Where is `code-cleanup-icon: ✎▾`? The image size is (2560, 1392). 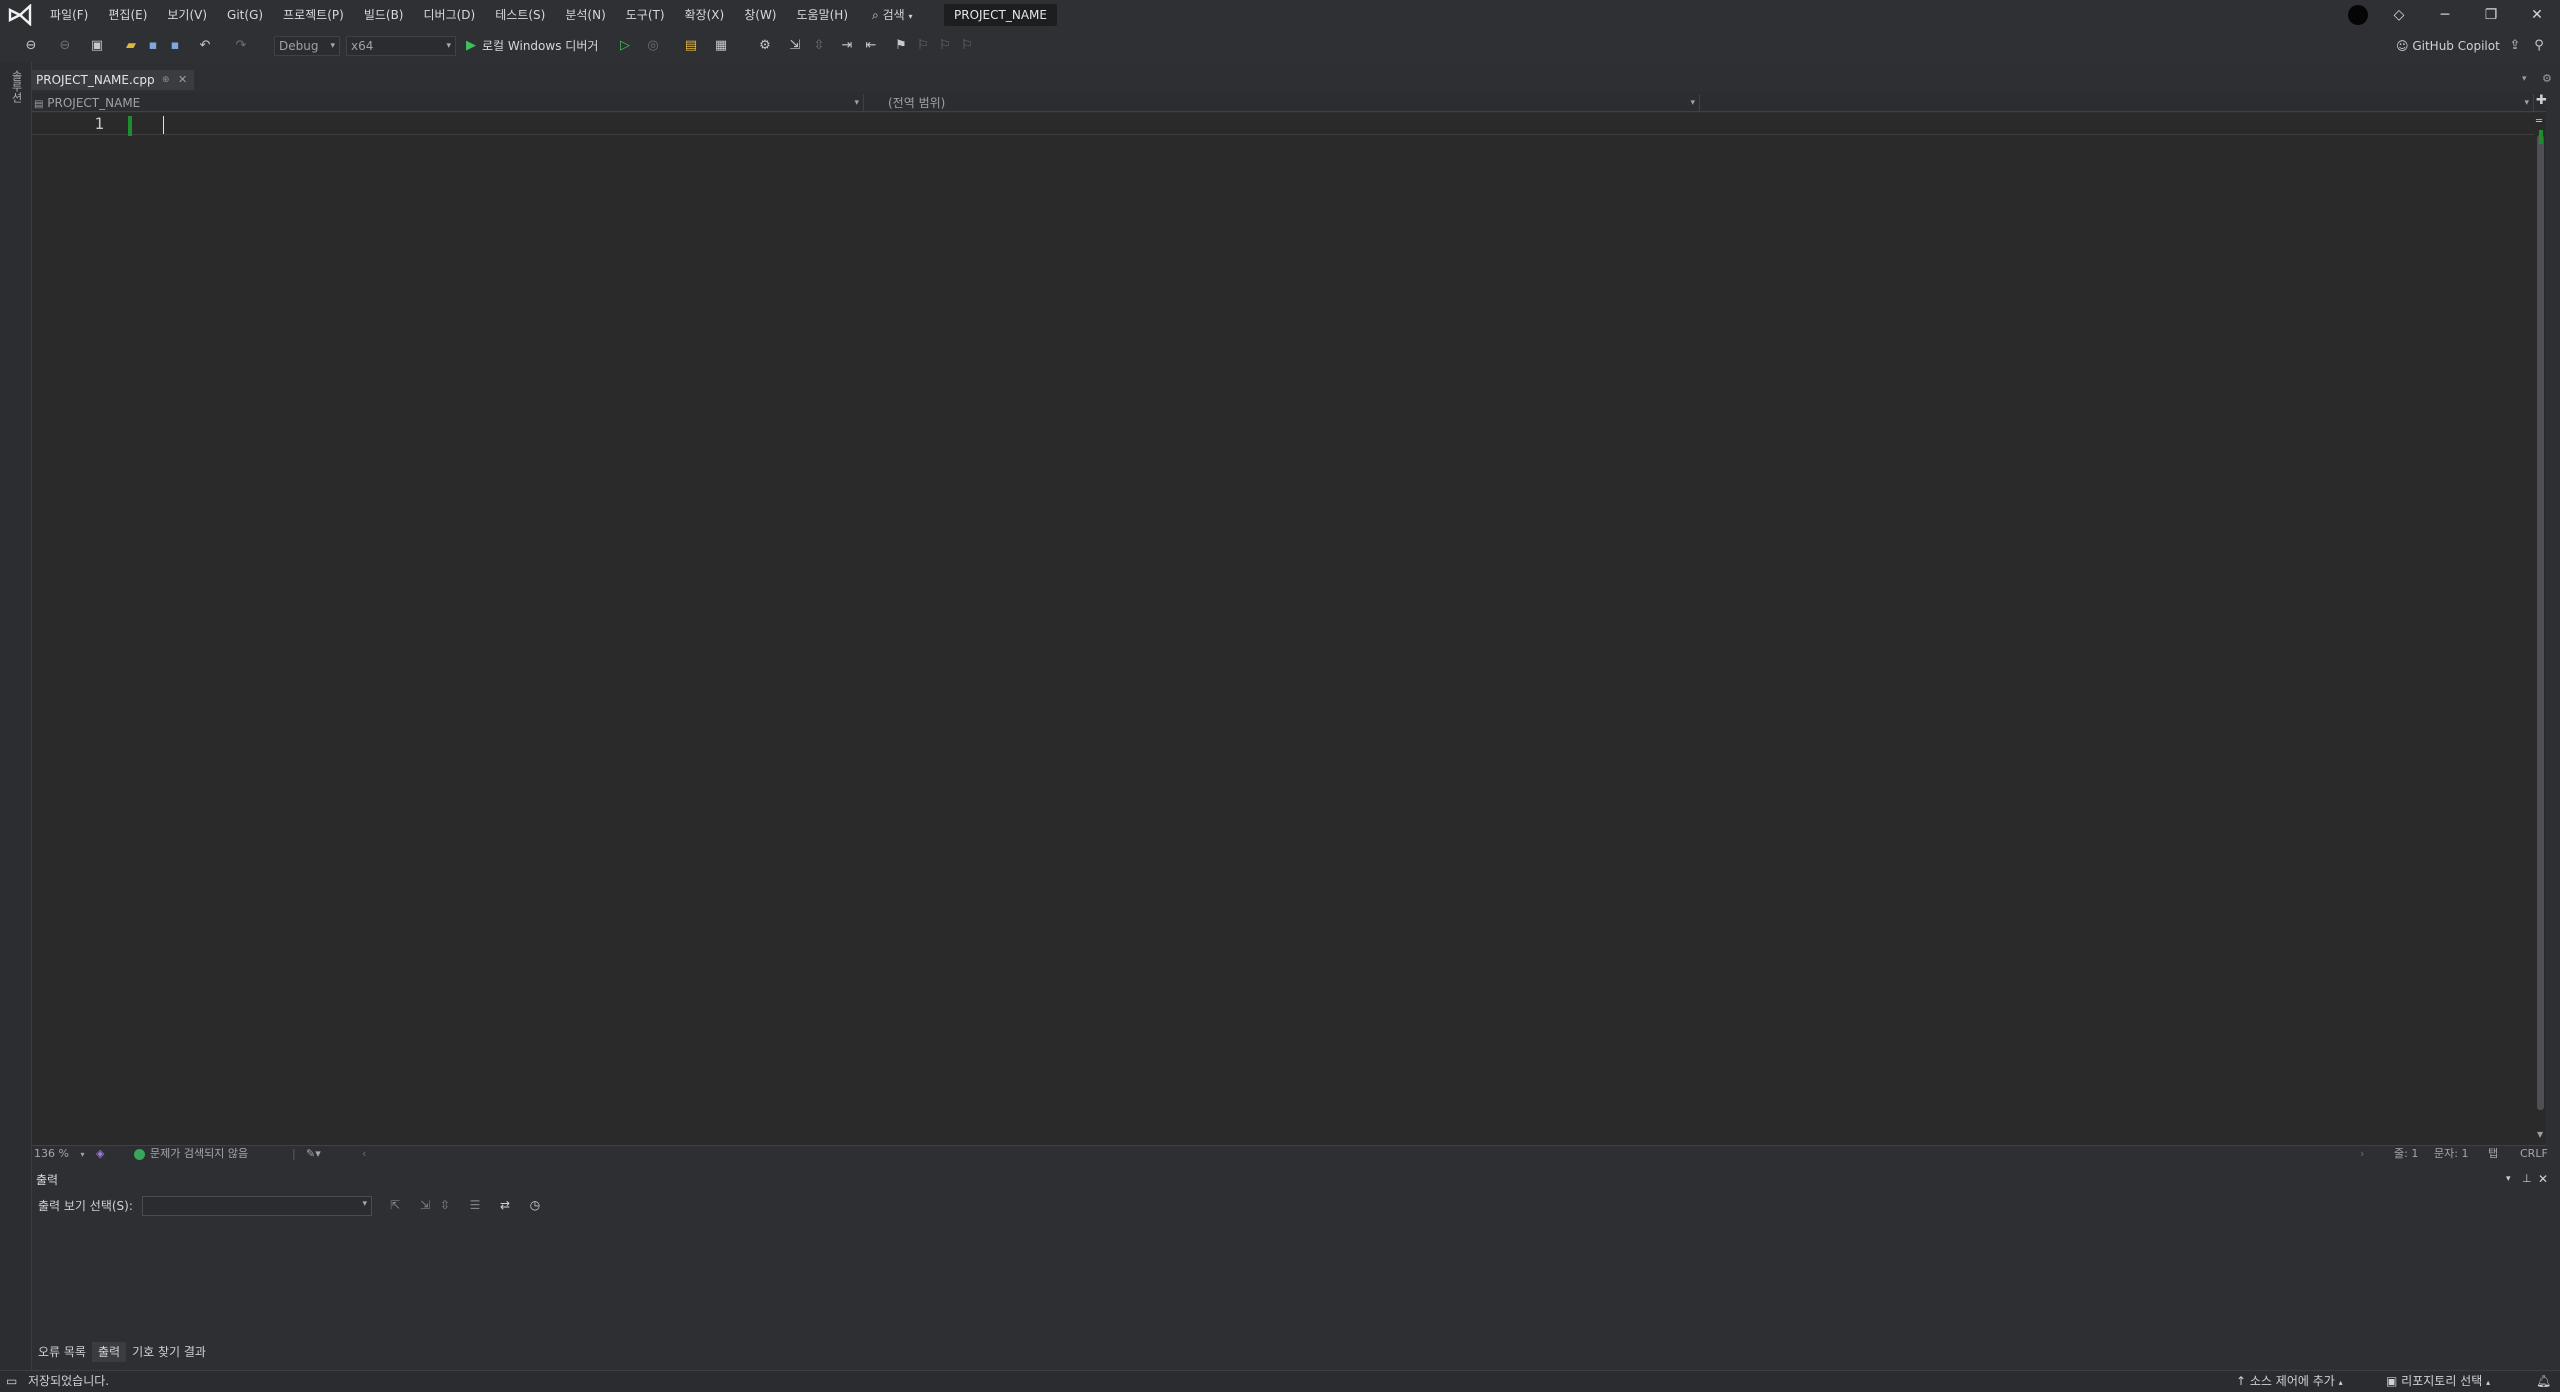 code-cleanup-icon: ✎▾ is located at coordinates (313, 1154).